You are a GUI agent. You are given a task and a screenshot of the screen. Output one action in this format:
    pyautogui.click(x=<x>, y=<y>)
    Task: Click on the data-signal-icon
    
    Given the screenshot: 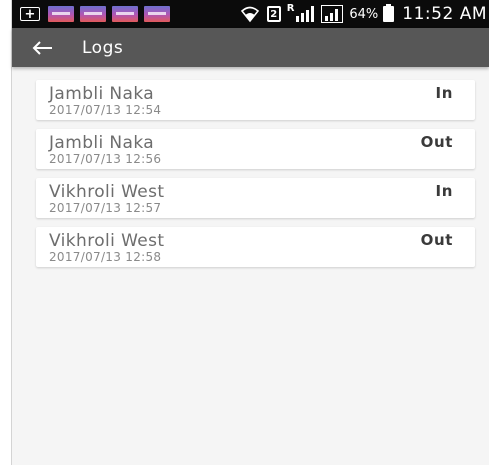 What is the action you would take?
    pyautogui.click(x=332, y=14)
    